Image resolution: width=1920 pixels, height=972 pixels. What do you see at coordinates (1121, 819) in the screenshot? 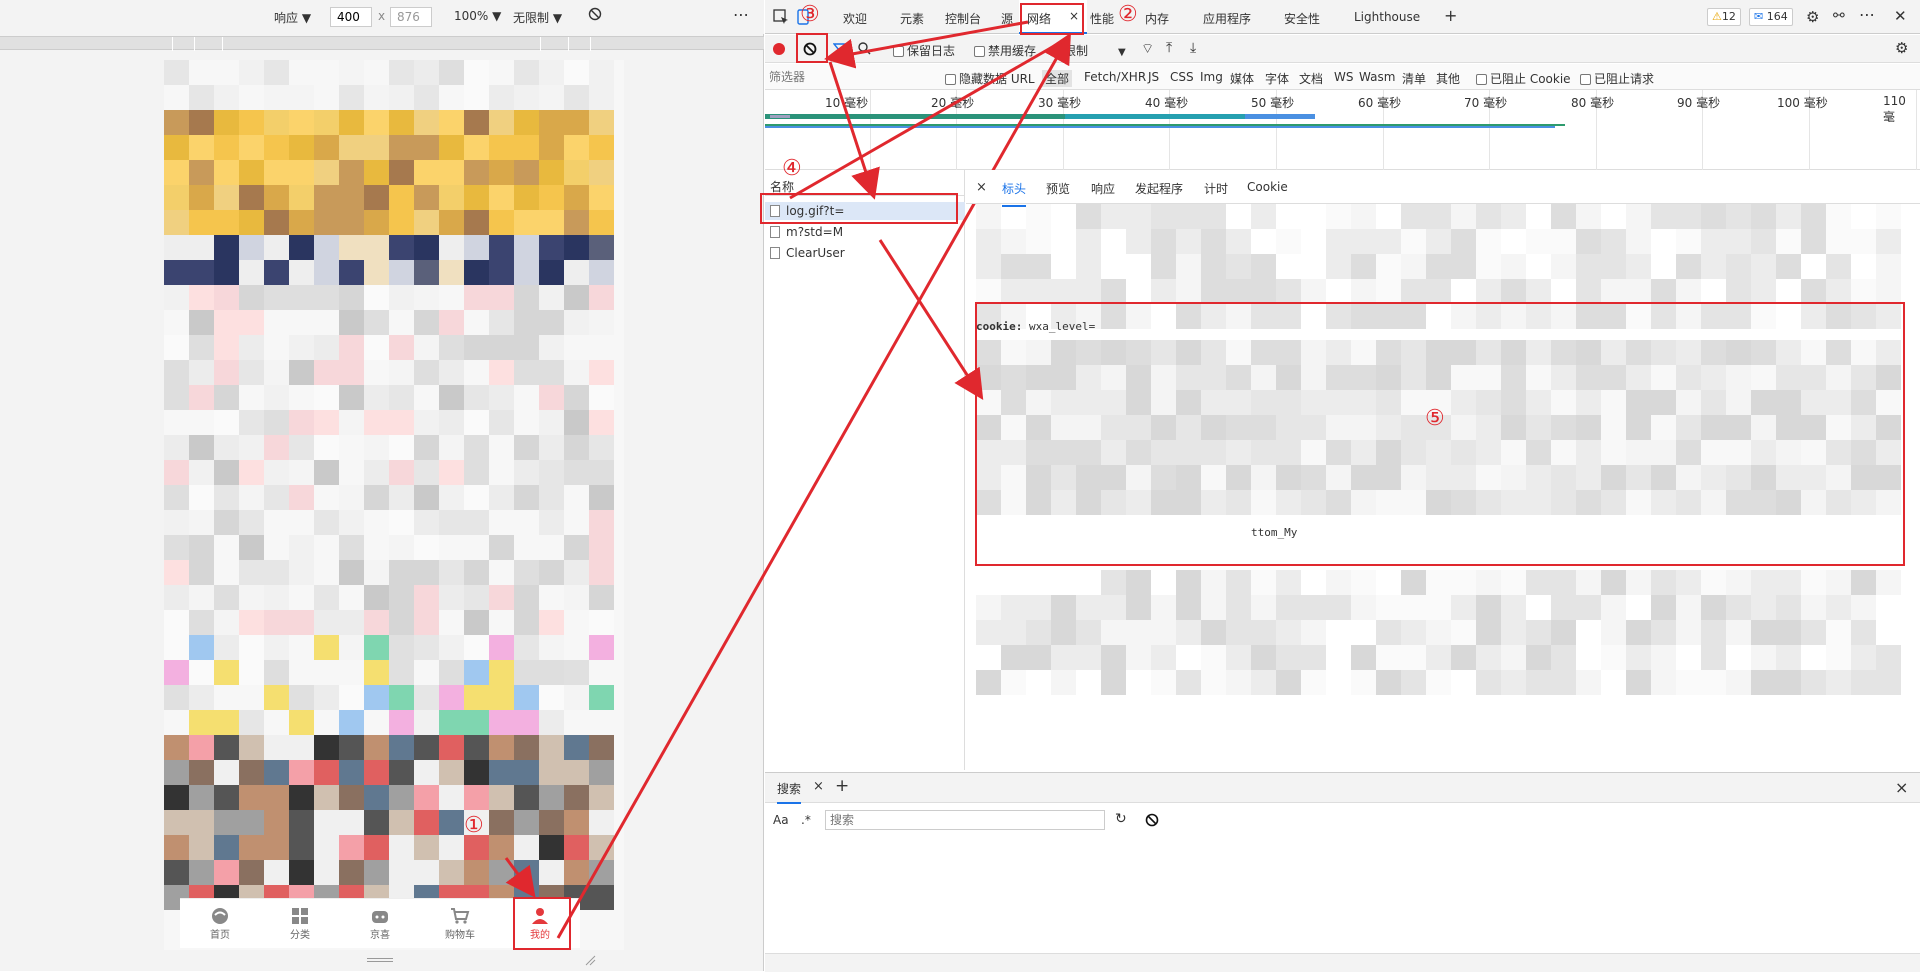
I see `refresh-icon: ↻` at bounding box center [1121, 819].